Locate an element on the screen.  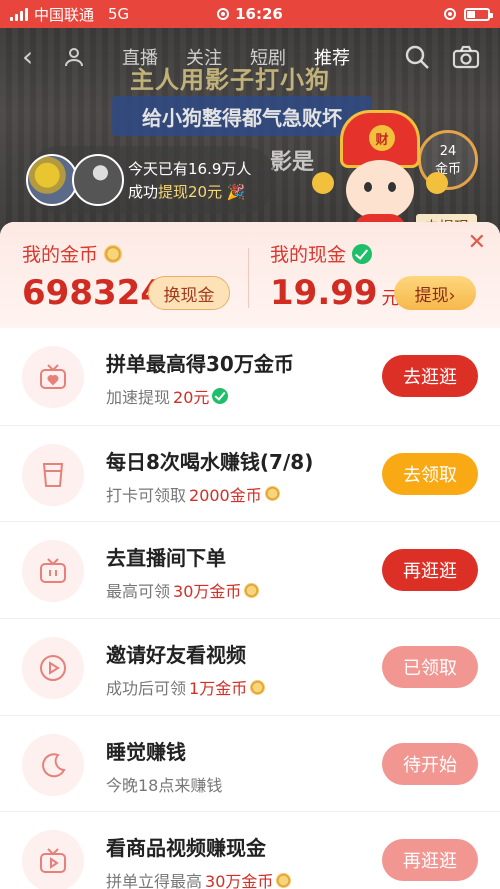
task-subtitle: 最高可领 30万金币 is located at coordinates (183, 590).